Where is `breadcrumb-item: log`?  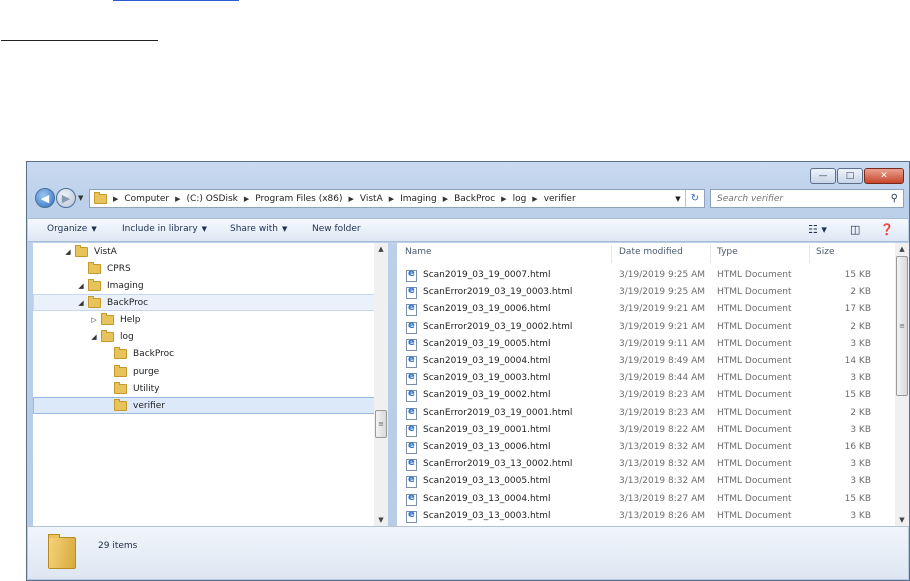 breadcrumb-item: log is located at coordinates (520, 199).